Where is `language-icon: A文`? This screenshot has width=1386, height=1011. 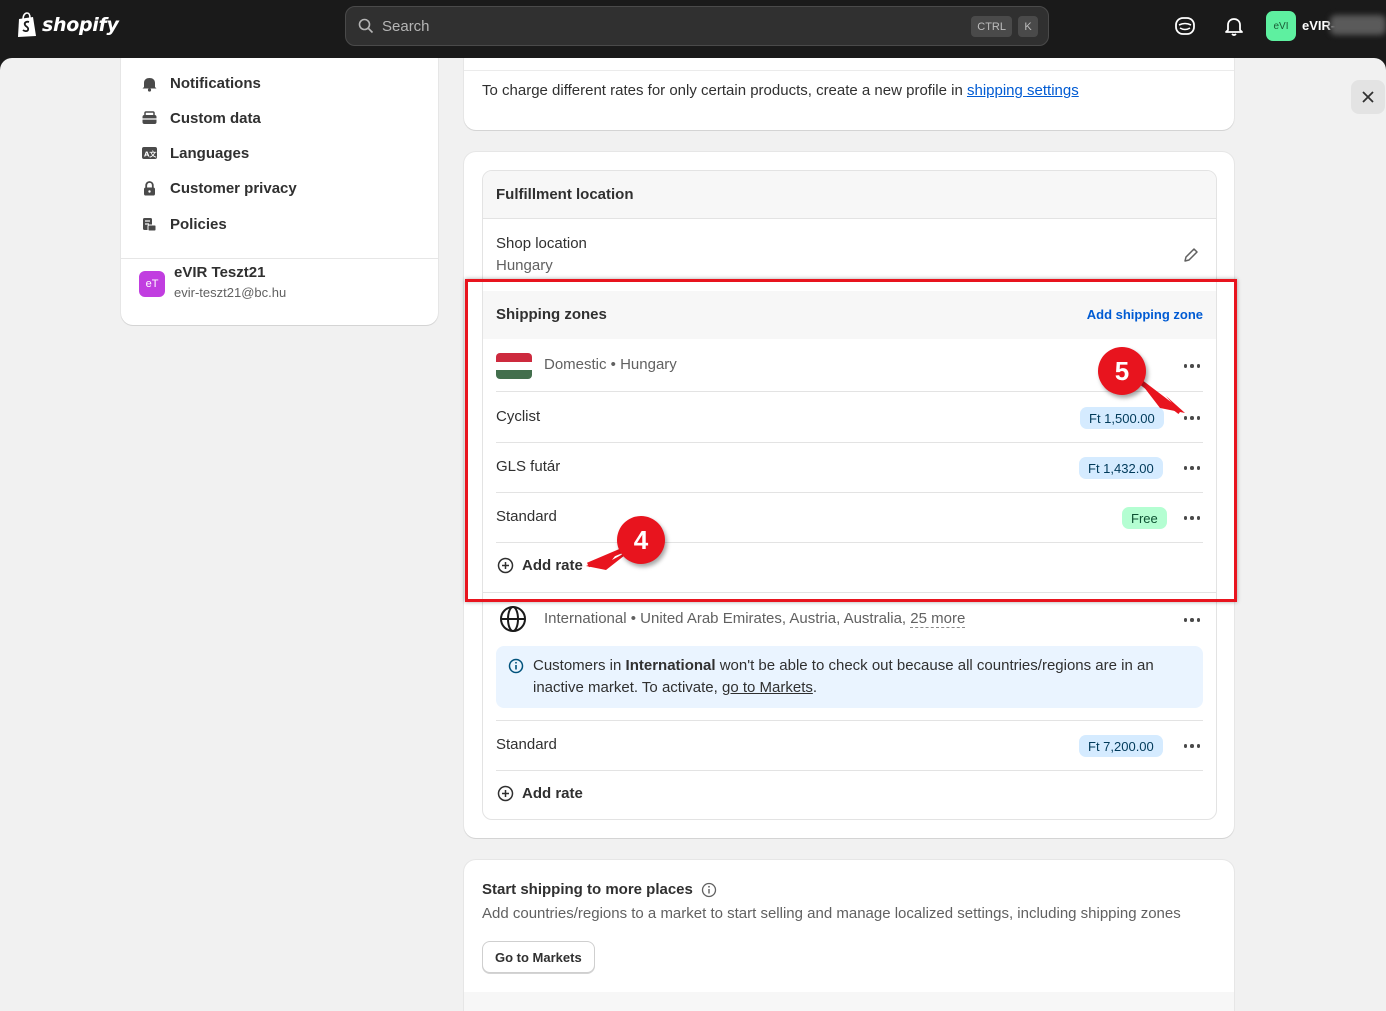 language-icon: A文 is located at coordinates (149, 152).